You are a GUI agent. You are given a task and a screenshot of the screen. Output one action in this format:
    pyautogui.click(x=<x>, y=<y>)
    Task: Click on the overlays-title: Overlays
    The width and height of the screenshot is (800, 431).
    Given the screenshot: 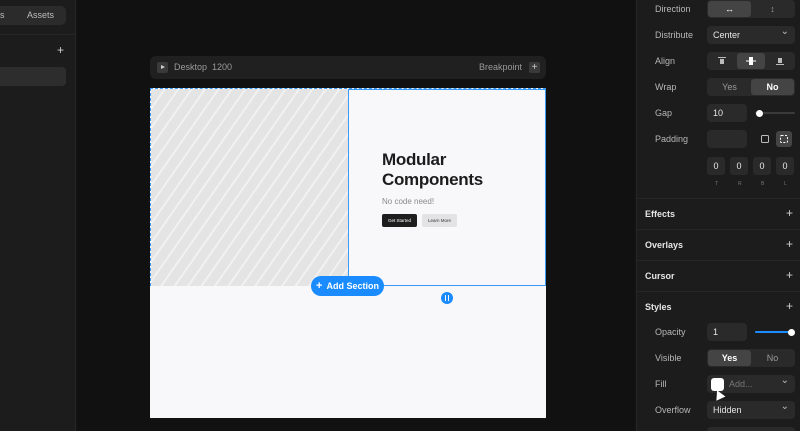 What is the action you would take?
    pyautogui.click(x=664, y=245)
    